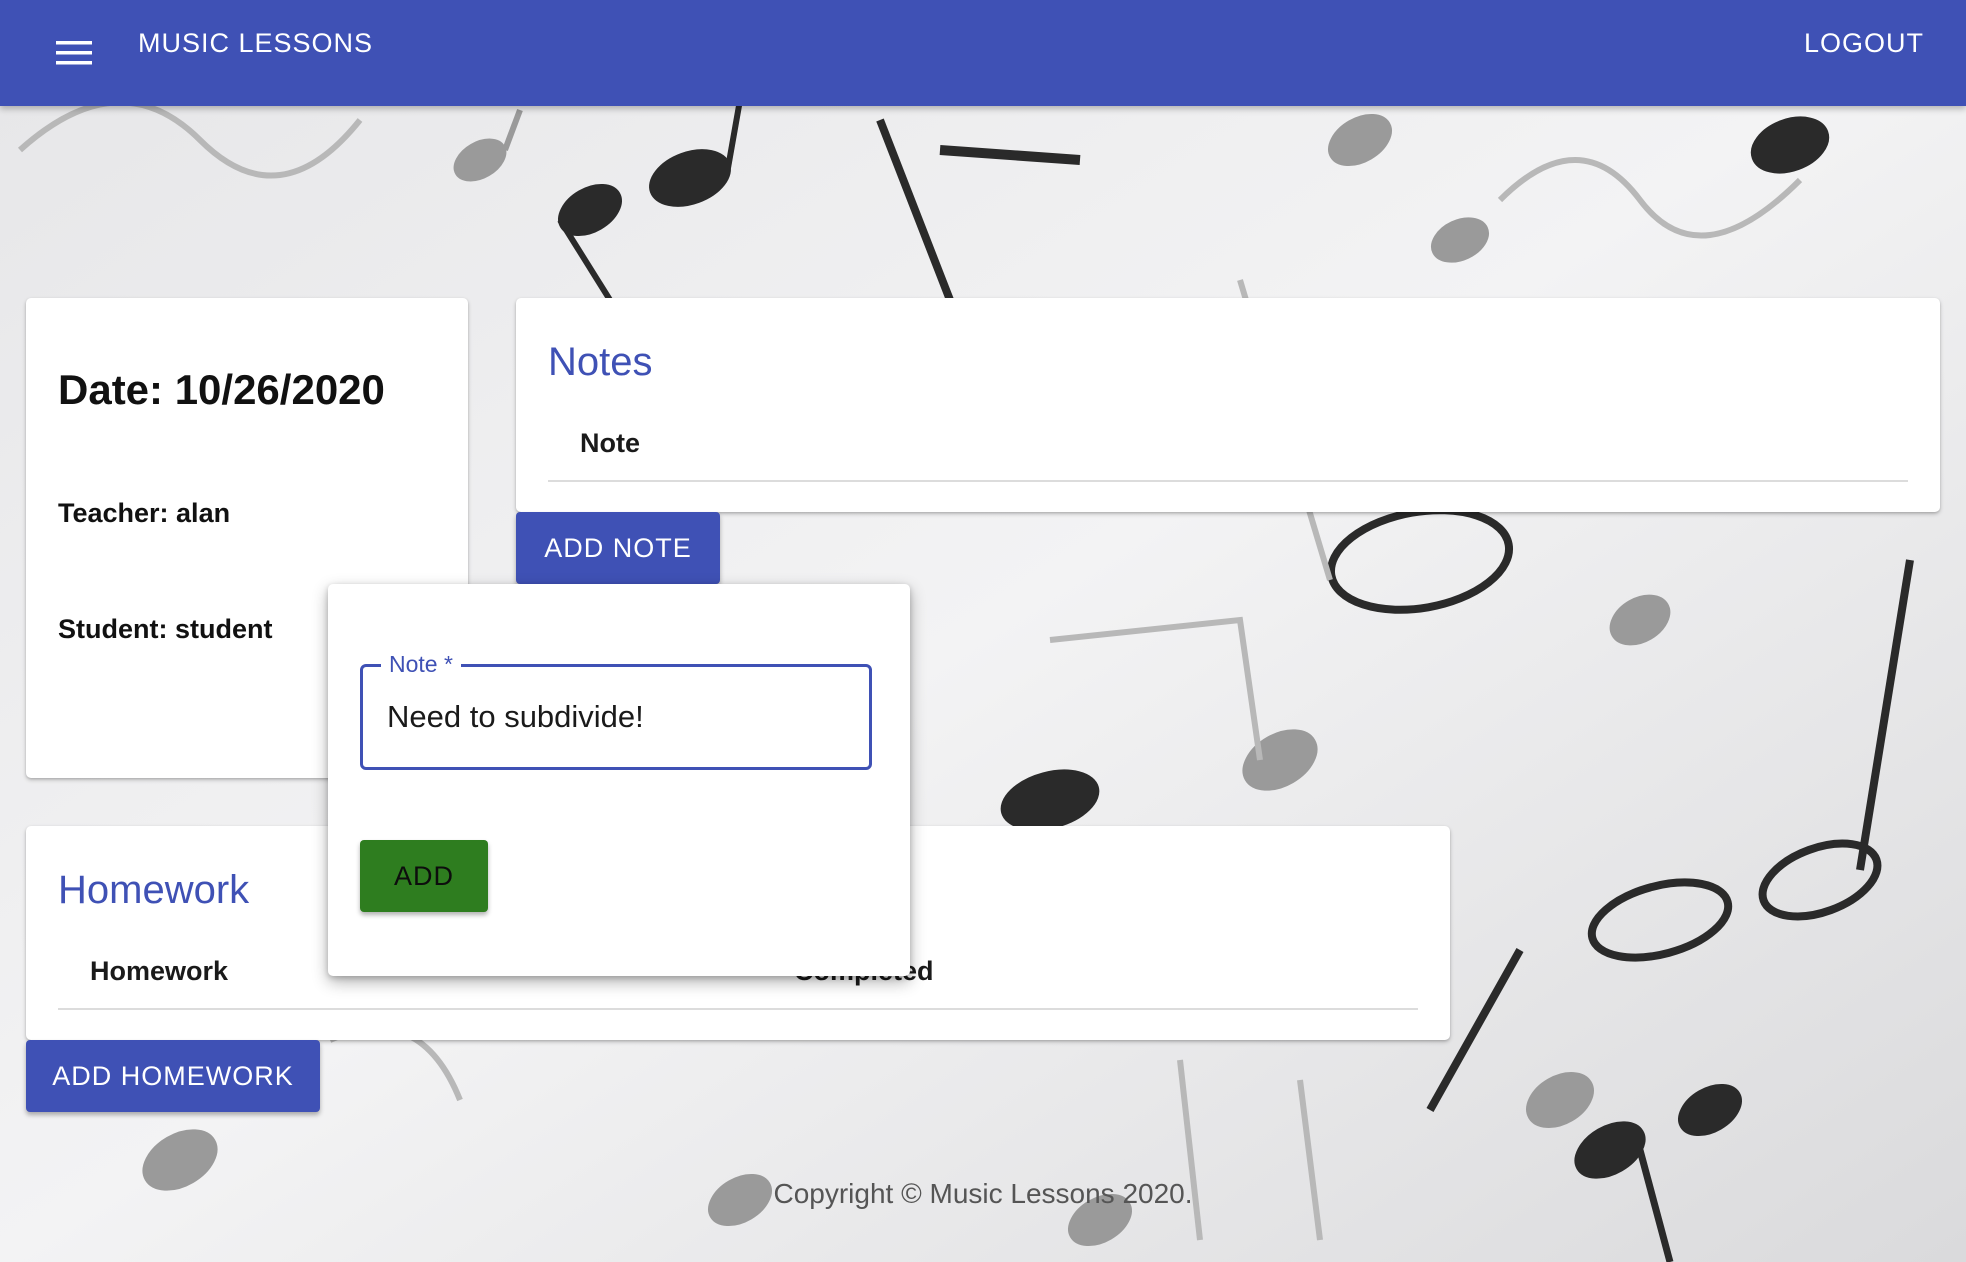 This screenshot has height=1262, width=1966. What do you see at coordinates (983, 53) in the screenshot?
I see `app-bar: MUSIC LESSONS LOGOUT` at bounding box center [983, 53].